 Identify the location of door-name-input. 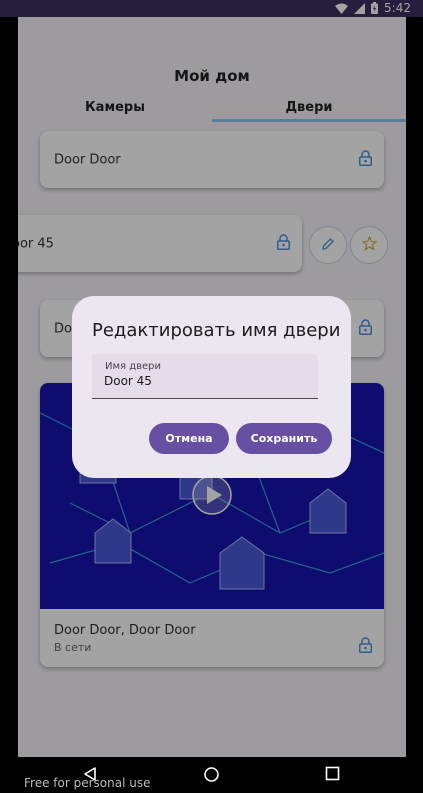
(206, 381).